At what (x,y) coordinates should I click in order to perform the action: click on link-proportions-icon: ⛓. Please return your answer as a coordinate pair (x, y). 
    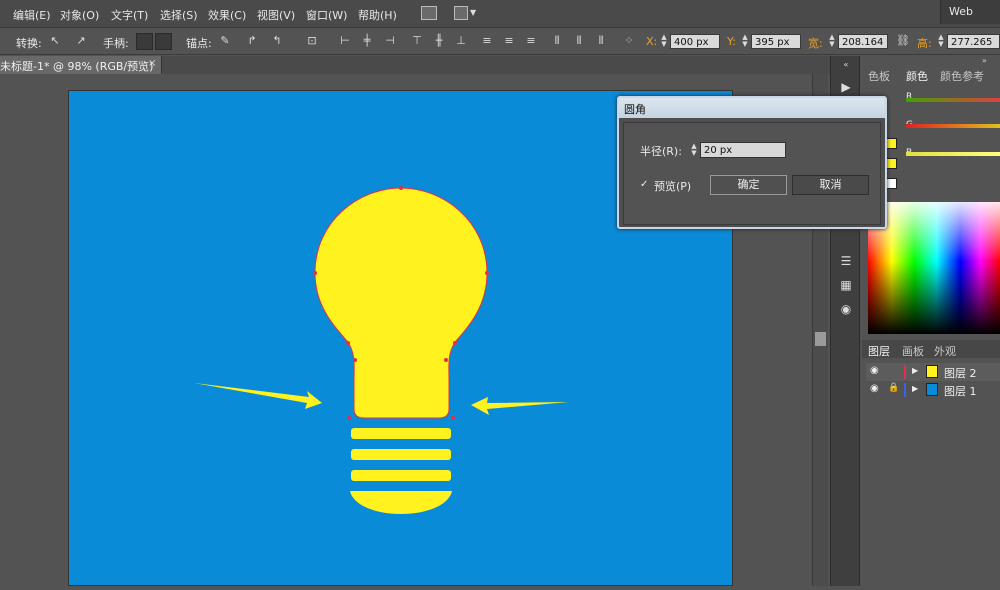
    Looking at the image, I should click on (903, 41).